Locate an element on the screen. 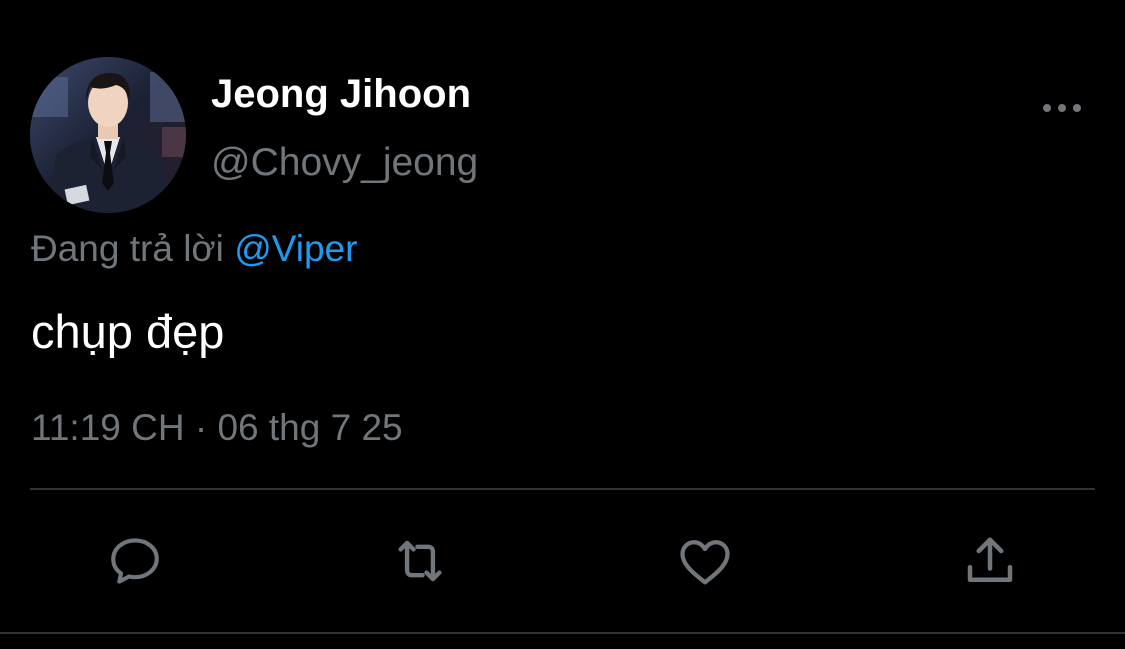 The image size is (1125, 649). heart-icon is located at coordinates (705, 562).